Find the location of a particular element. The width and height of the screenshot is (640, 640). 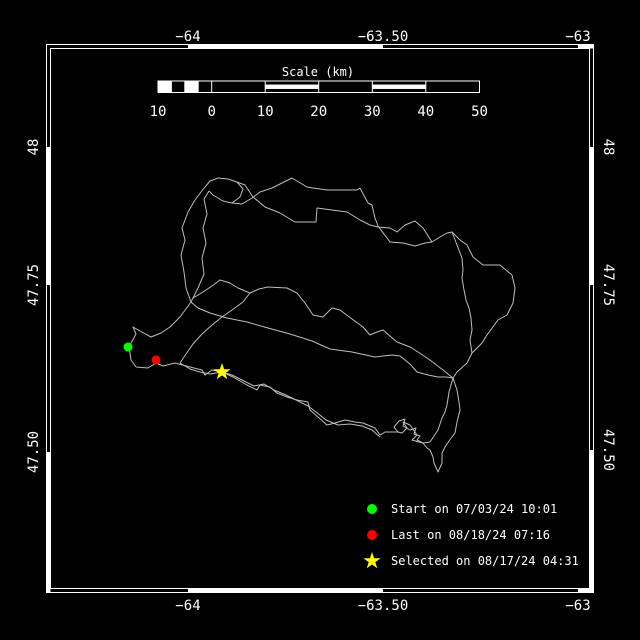

legend-item-label: Start on 07/03/24 10:01 is located at coordinates (474, 509).